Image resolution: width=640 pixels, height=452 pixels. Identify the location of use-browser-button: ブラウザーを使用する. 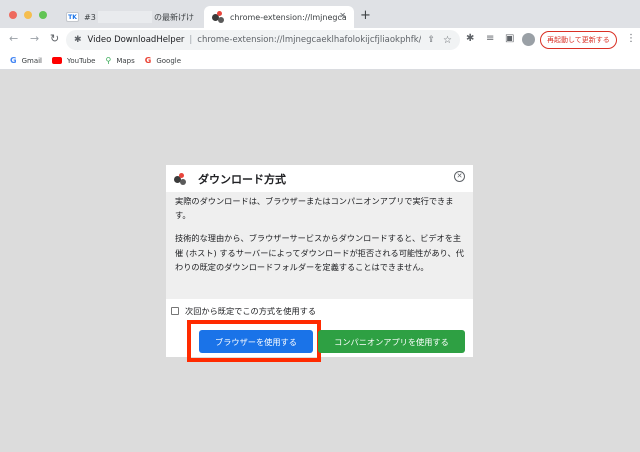
(256, 341).